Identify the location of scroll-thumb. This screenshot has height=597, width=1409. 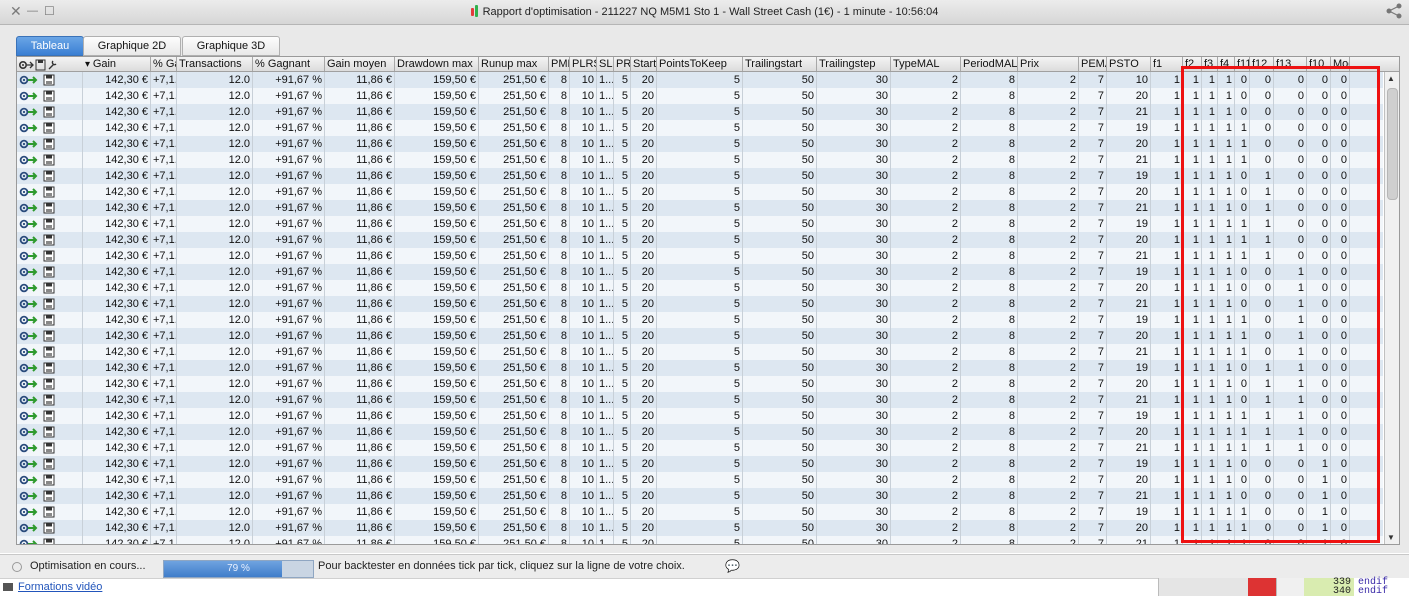
(1392, 144).